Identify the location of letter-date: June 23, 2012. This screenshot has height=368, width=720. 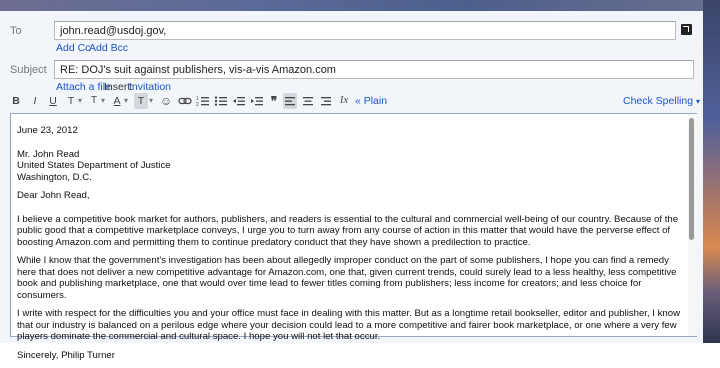
(47, 130).